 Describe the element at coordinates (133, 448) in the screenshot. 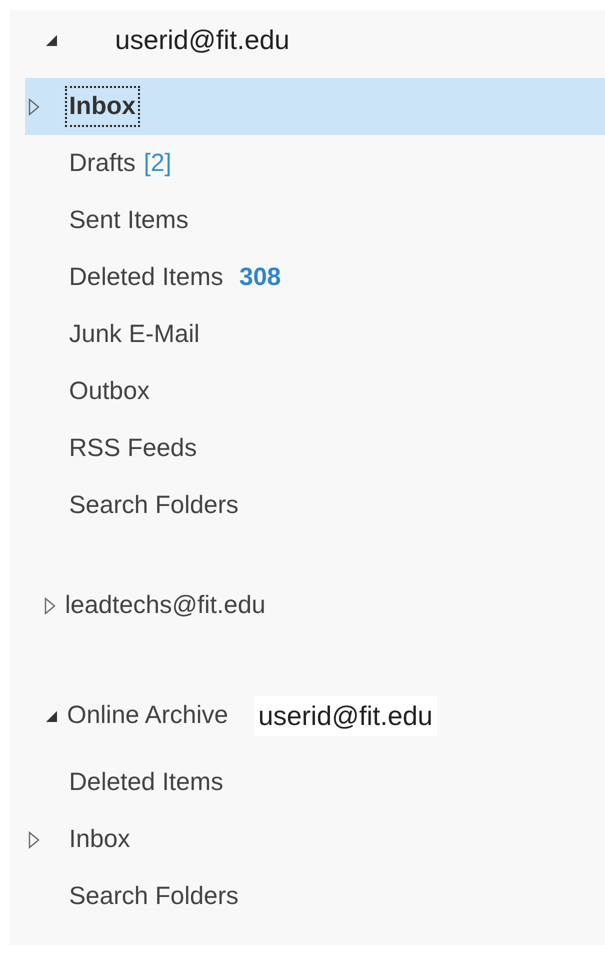

I see `folder-name: RSS Feeds` at that location.